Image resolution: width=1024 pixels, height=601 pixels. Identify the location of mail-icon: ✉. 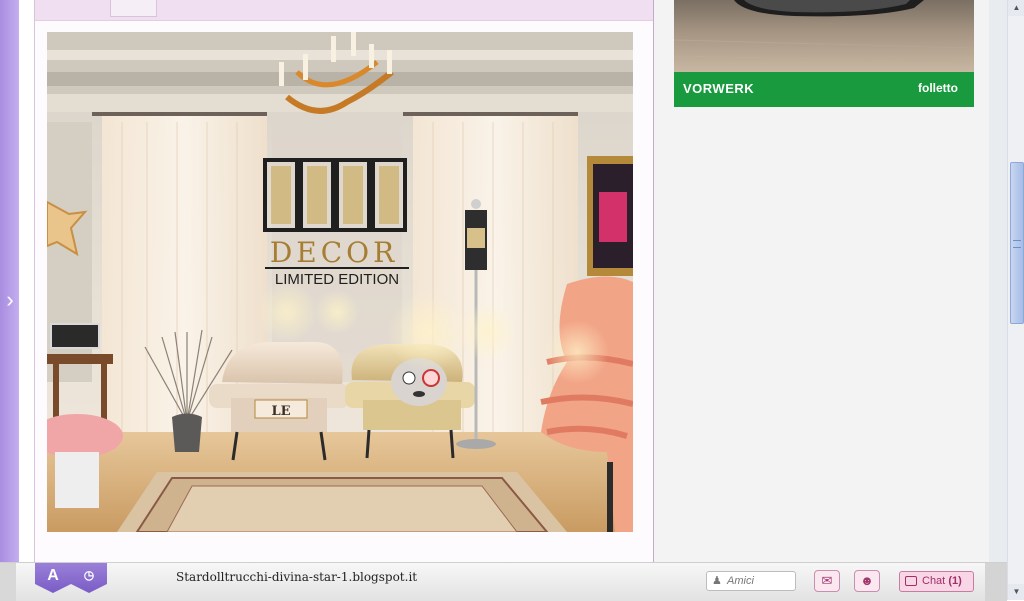
(827, 580).